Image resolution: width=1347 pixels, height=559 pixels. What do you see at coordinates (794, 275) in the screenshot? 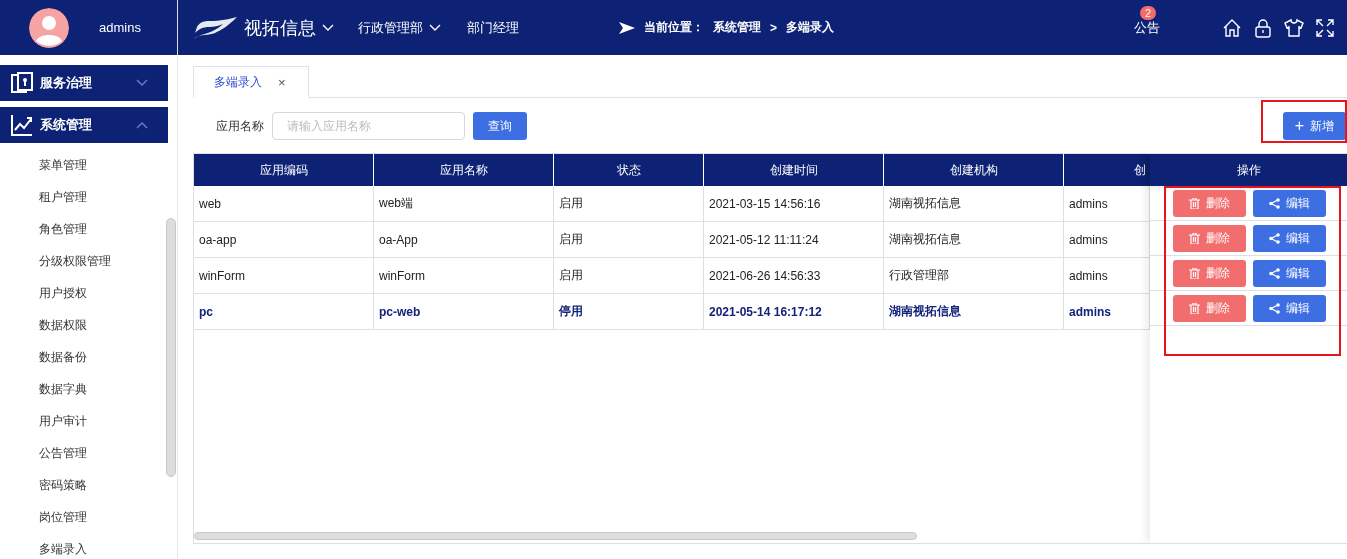
I see `table-cell: 2021-06-26 14:56:33` at bounding box center [794, 275].